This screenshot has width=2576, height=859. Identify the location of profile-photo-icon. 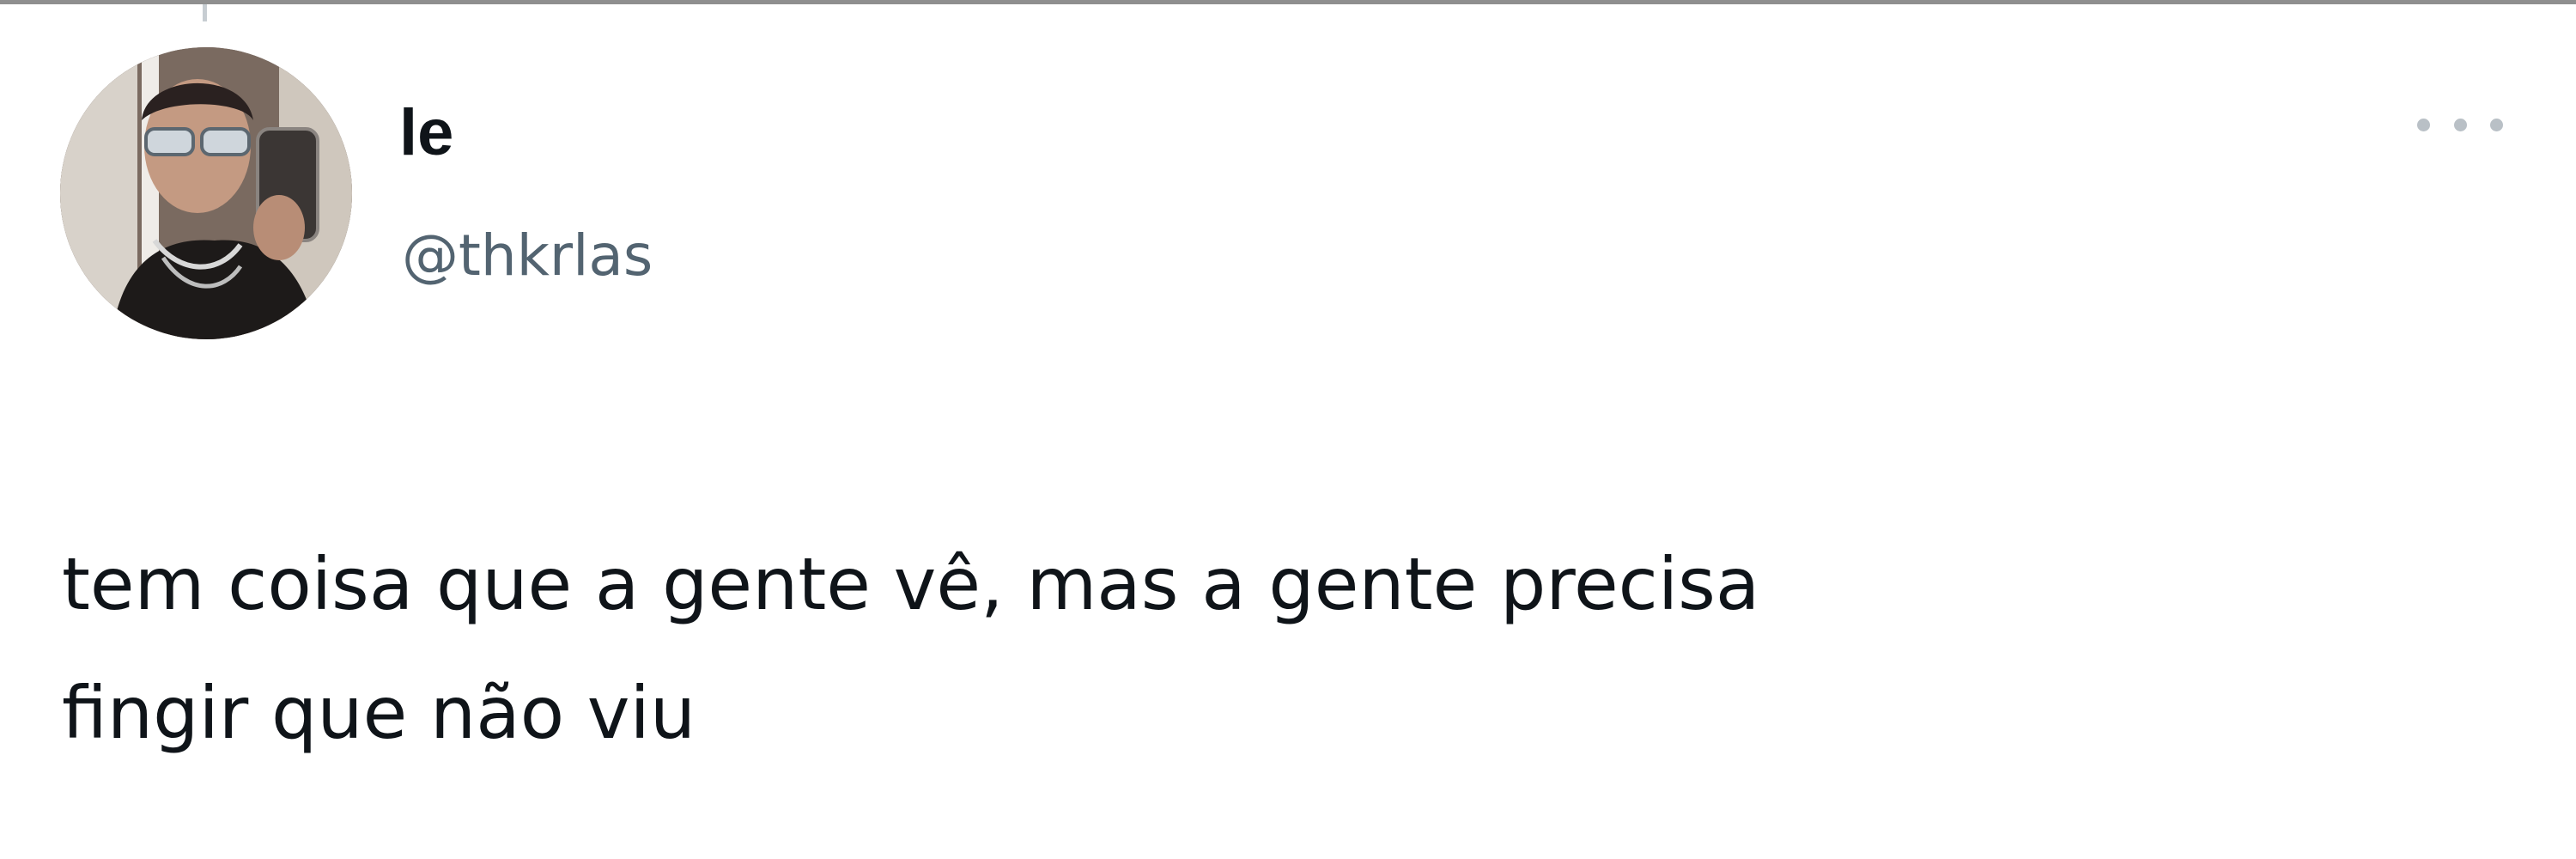
(206, 193).